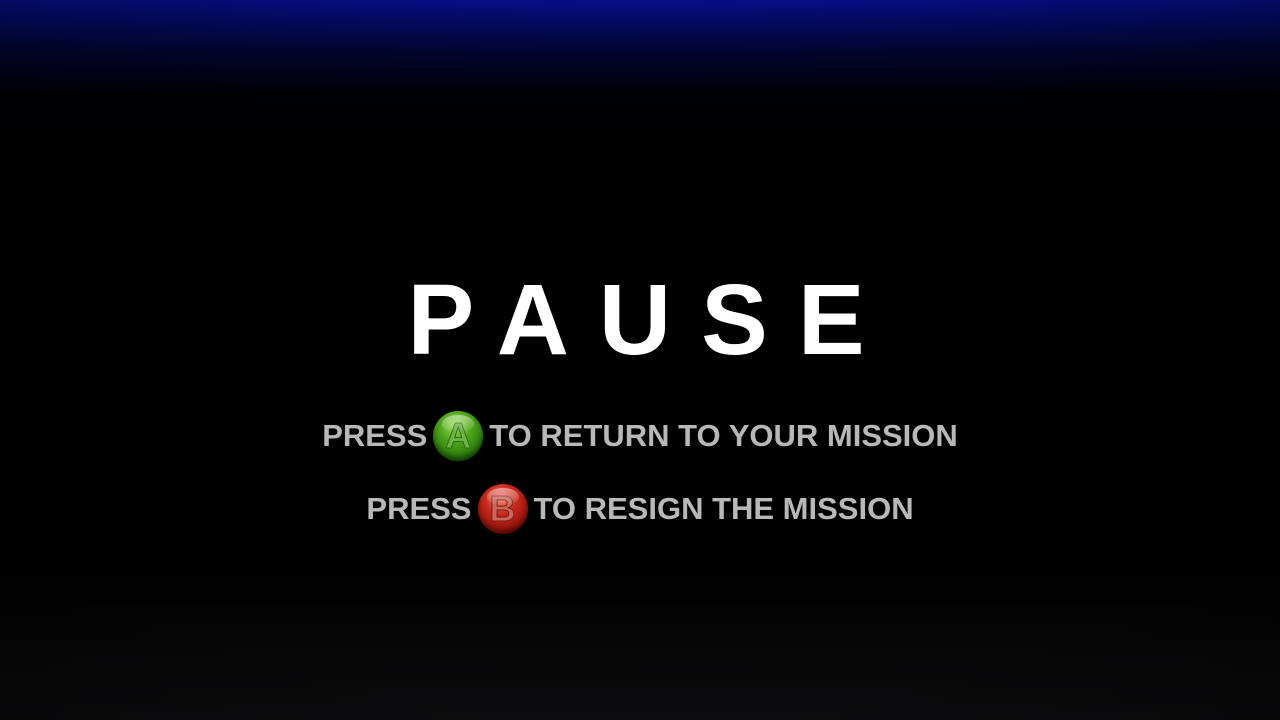 The width and height of the screenshot is (1280, 720). What do you see at coordinates (723, 435) in the screenshot?
I see `return-to-mission-label: TO RETURN TO YOUR MISSION` at bounding box center [723, 435].